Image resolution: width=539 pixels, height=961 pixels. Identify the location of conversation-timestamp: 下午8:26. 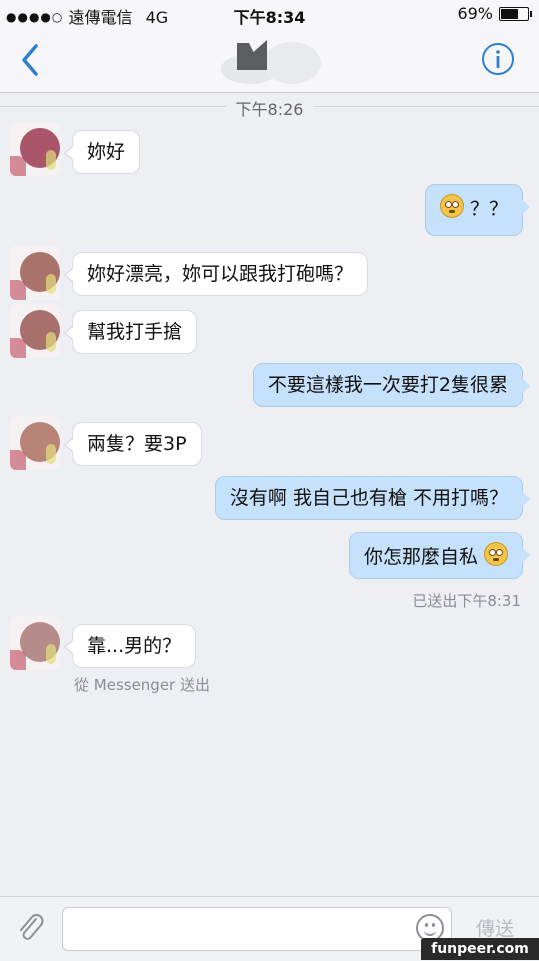
(269, 108).